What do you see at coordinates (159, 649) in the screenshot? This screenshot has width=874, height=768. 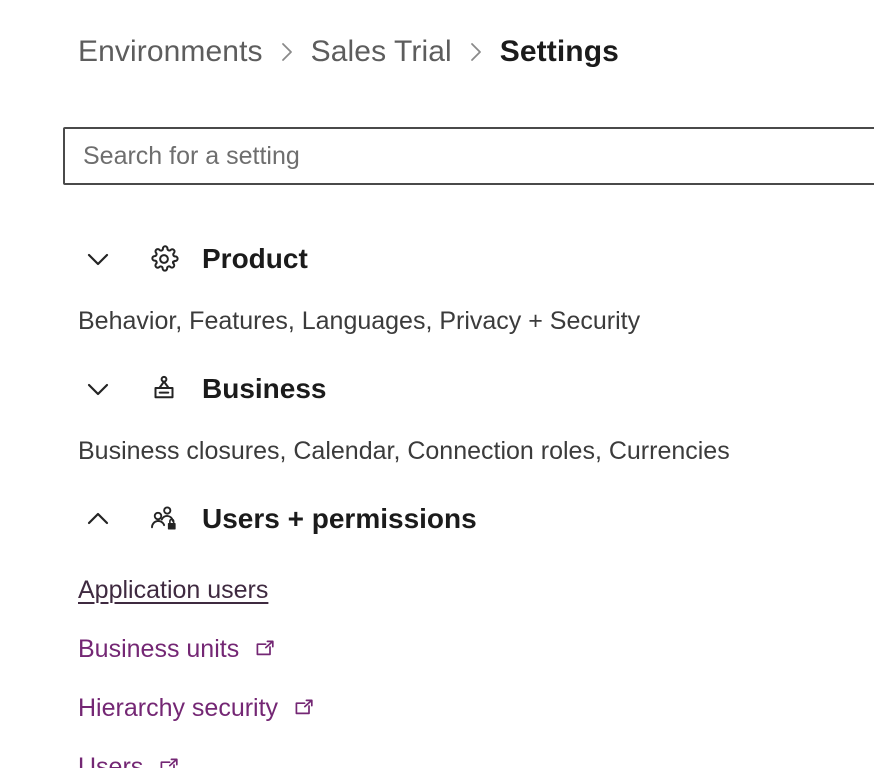 I see `link-label: Business units` at bounding box center [159, 649].